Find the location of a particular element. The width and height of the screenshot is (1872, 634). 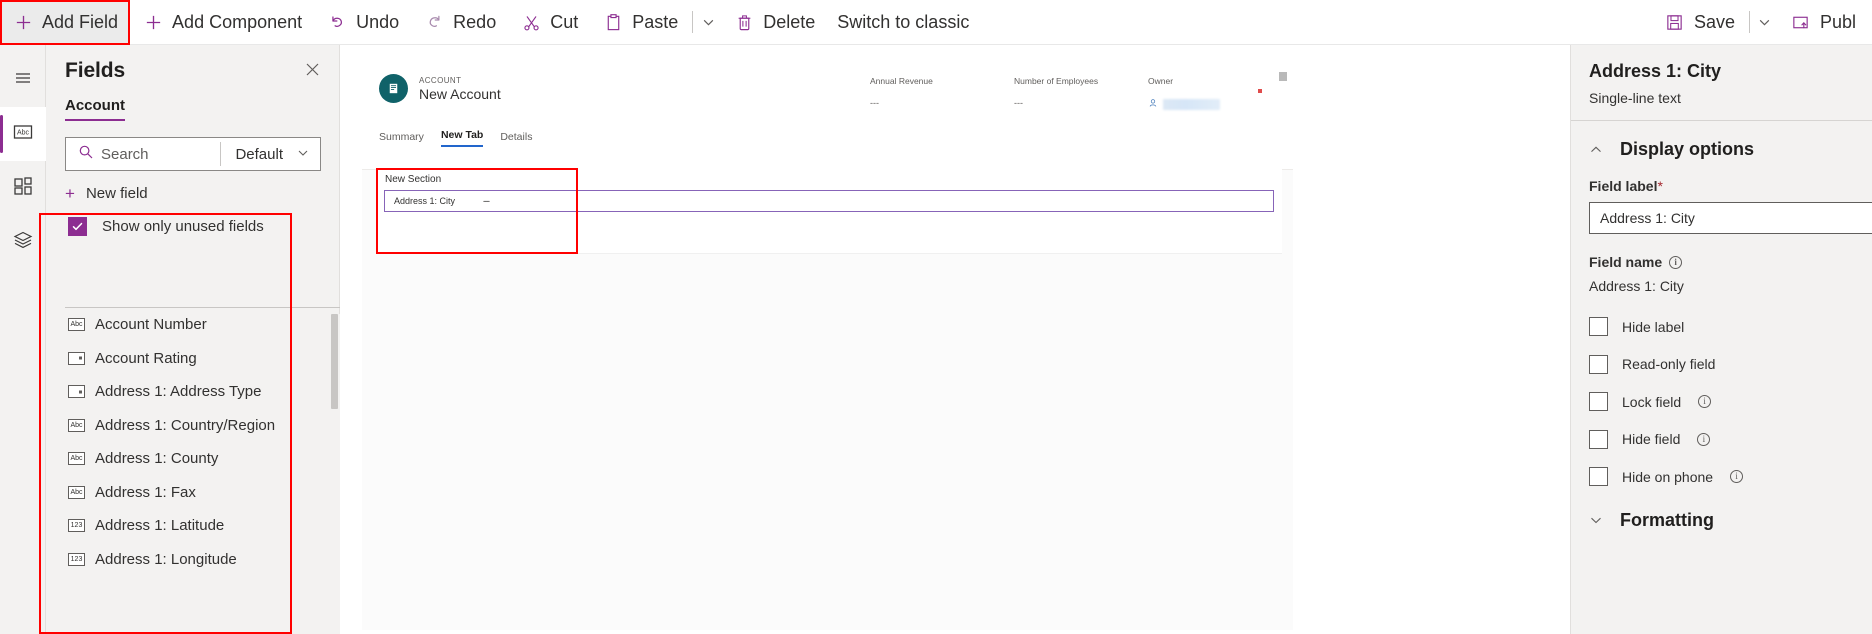

field-label-caption: Field label* is located at coordinates (1721, 177).